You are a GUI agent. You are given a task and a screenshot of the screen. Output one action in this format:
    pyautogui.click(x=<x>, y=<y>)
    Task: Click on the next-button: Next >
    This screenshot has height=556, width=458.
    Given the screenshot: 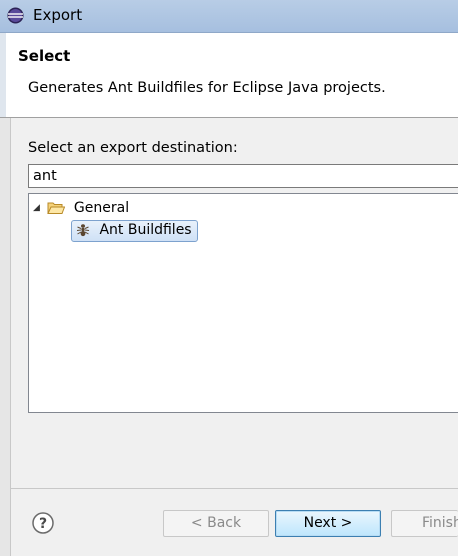 What is the action you would take?
    pyautogui.click(x=328, y=523)
    